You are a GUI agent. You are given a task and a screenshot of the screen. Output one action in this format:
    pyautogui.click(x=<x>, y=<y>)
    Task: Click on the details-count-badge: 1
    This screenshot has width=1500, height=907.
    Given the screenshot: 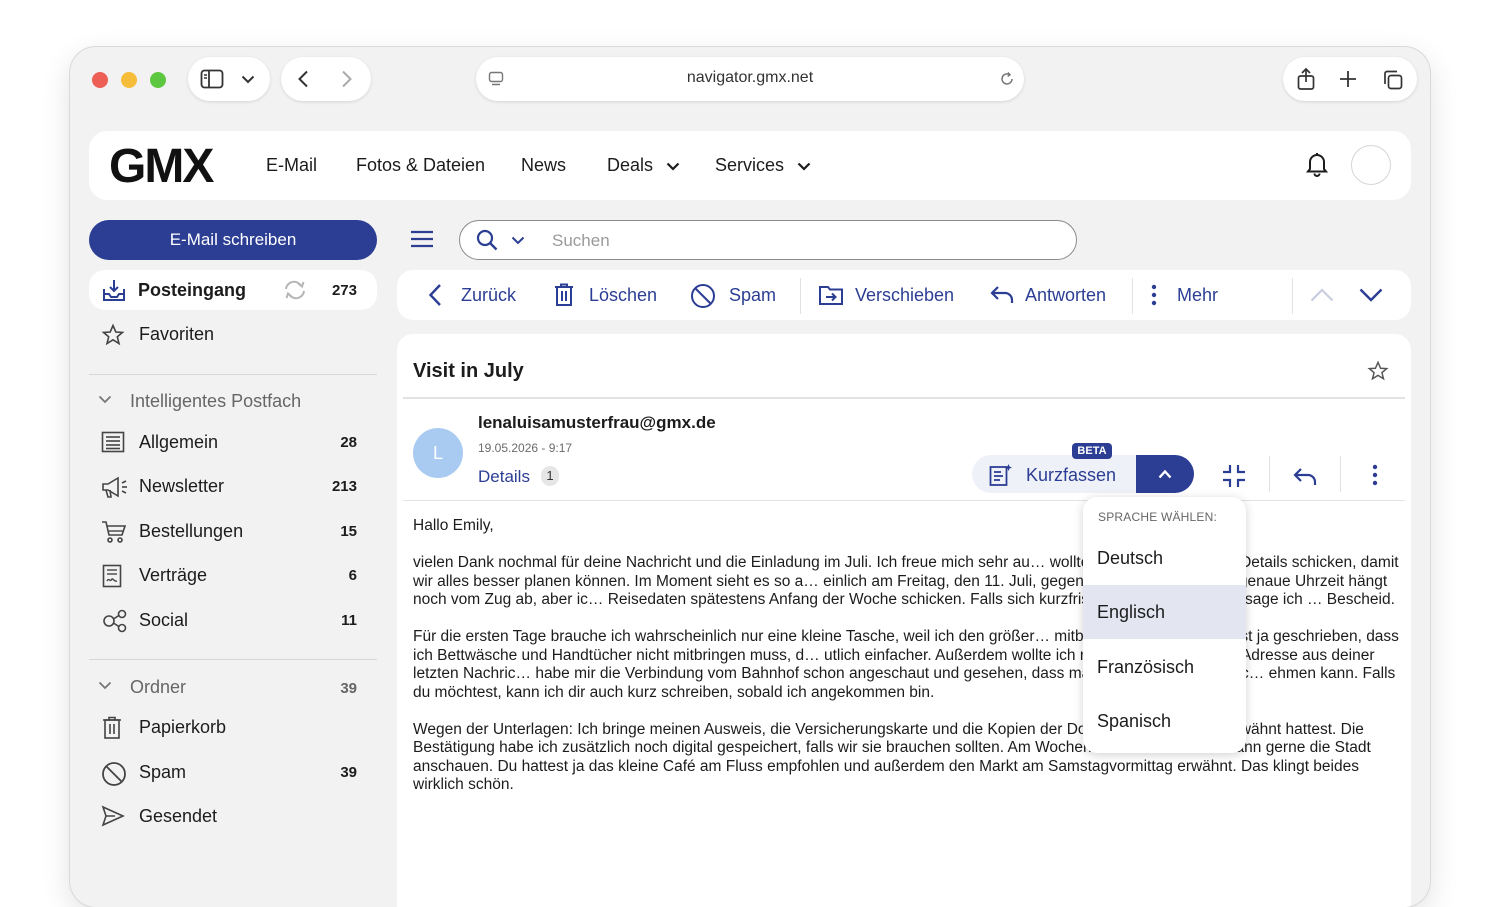 What is the action you would take?
    pyautogui.click(x=550, y=476)
    